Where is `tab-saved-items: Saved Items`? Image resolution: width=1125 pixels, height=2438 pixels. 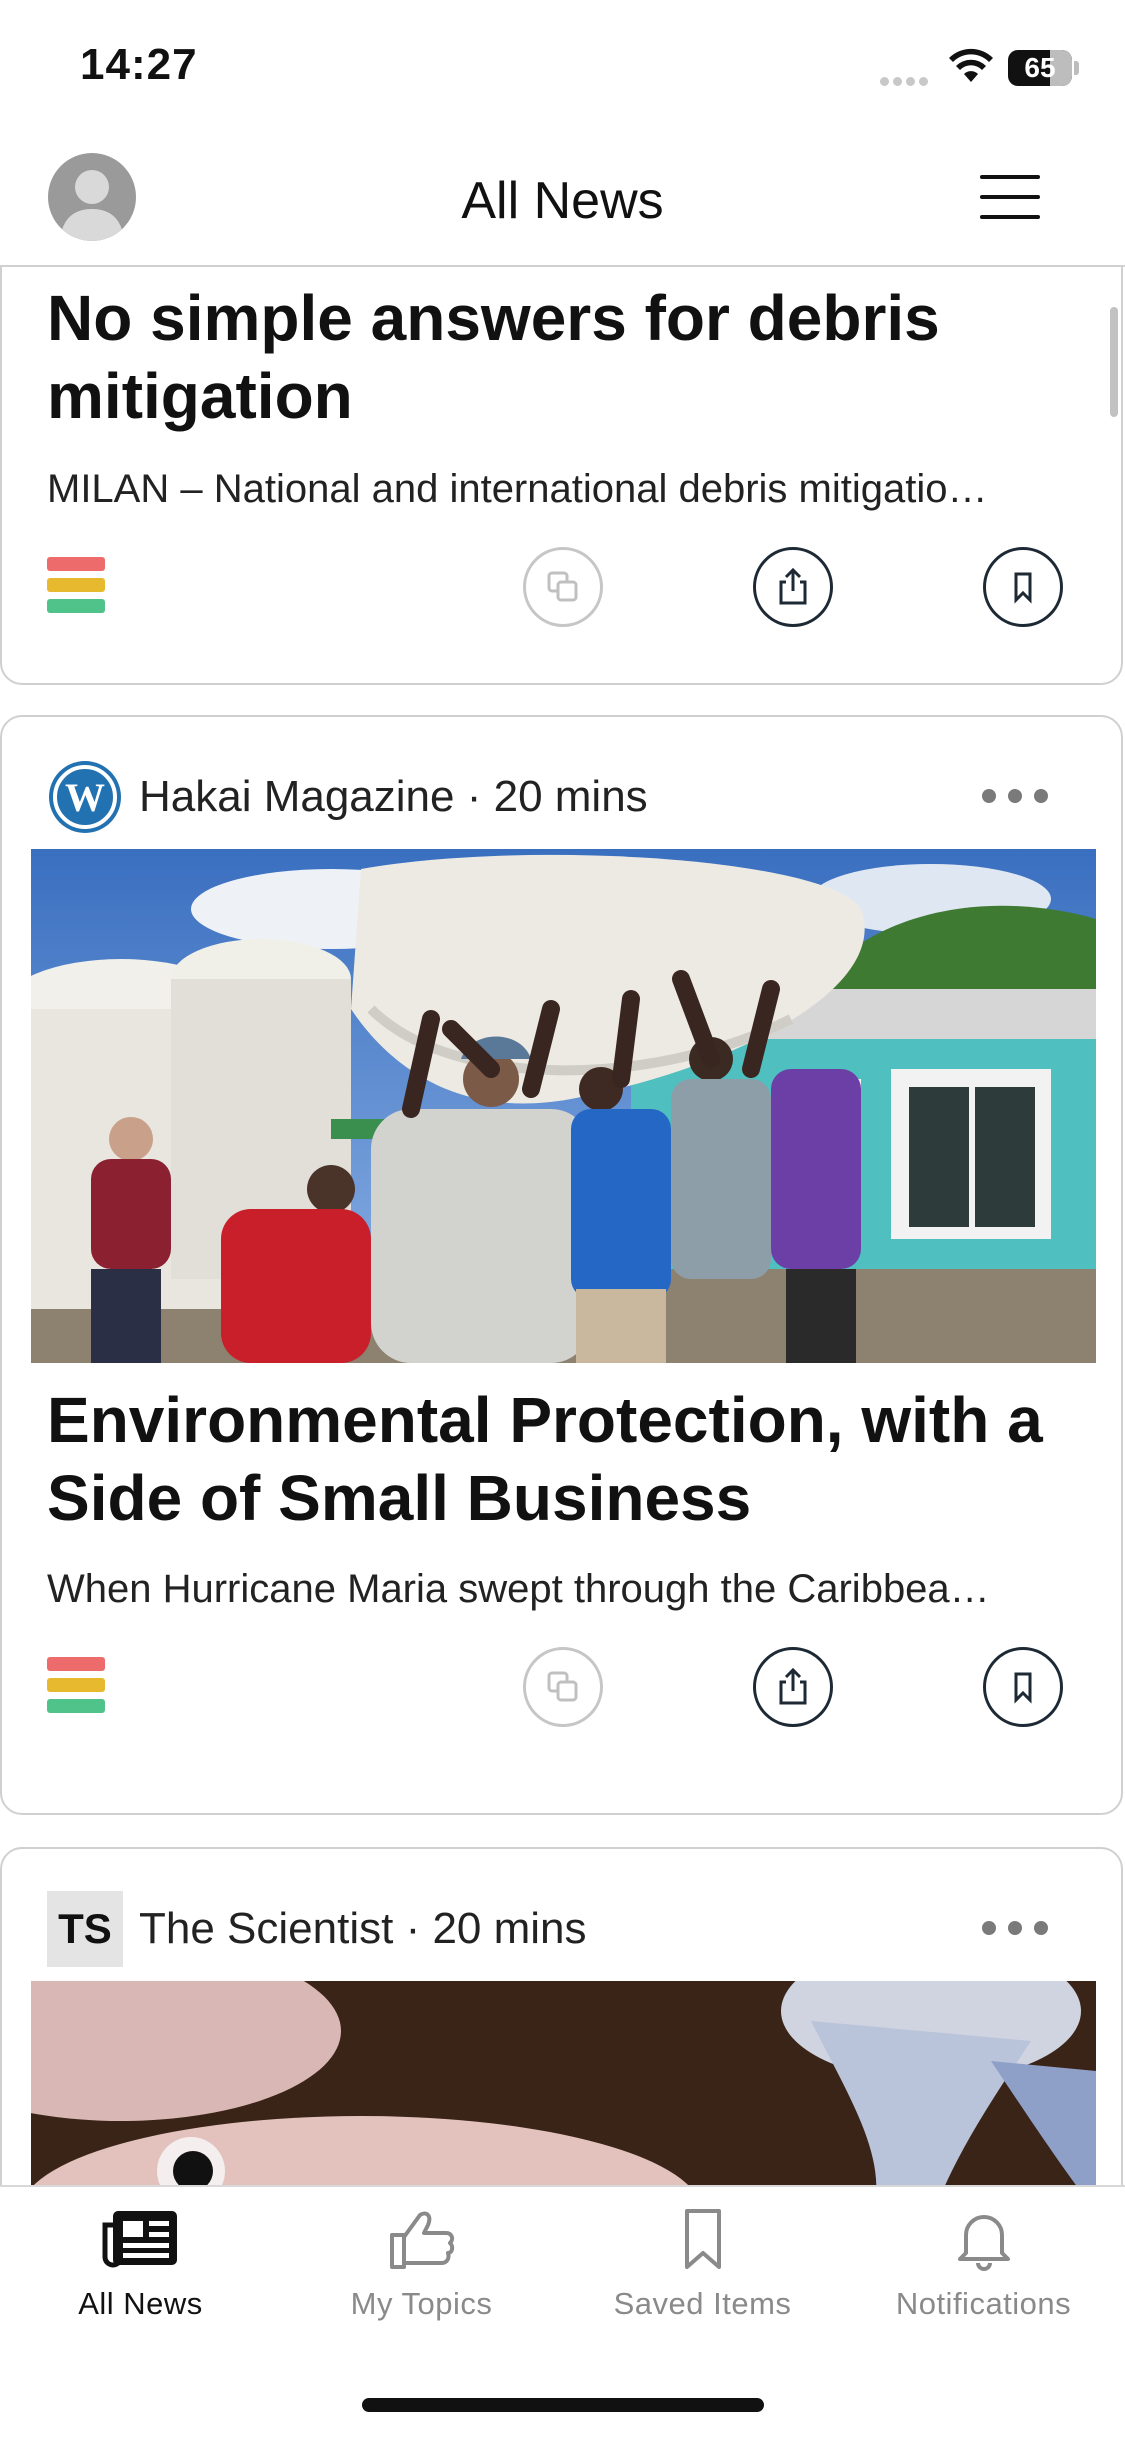
tab-saved-items: Saved Items is located at coordinates (702, 2264).